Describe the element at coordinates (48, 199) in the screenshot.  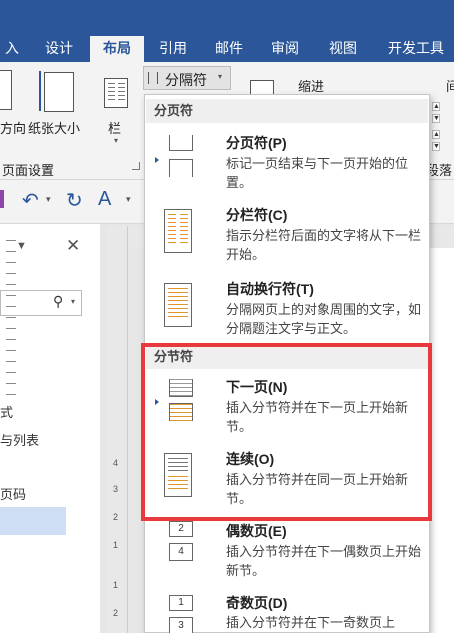
I see `undo-dropdown-icon: ▾` at that location.